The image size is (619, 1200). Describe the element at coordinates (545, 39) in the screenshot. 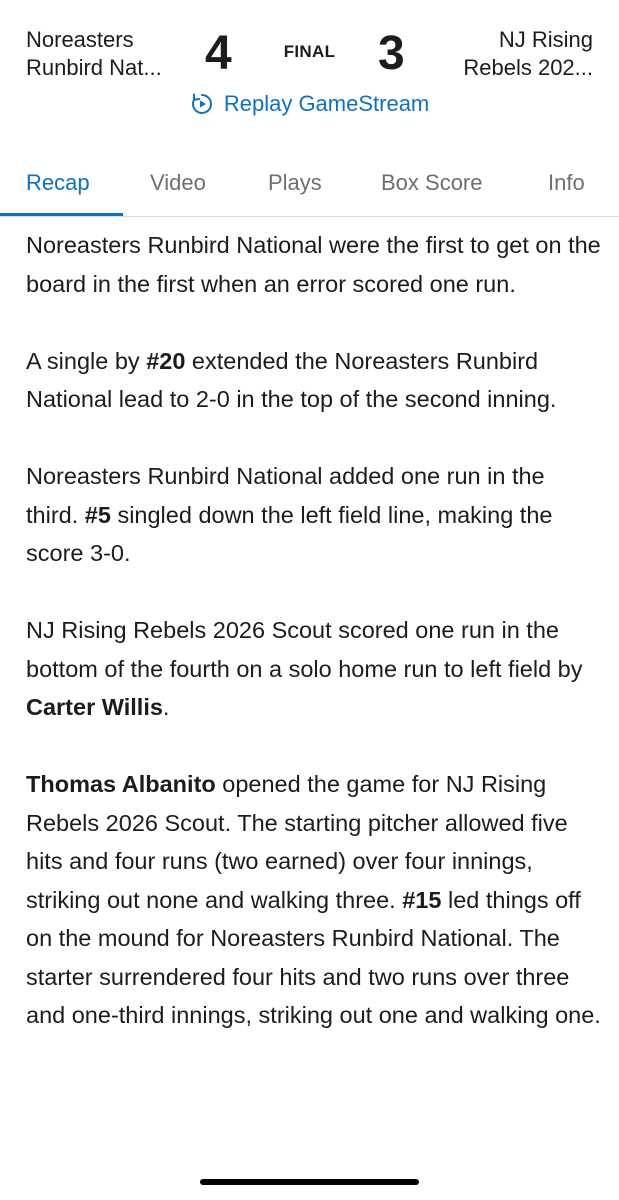

I see `home-team-name-line1: NJ Rising` at that location.